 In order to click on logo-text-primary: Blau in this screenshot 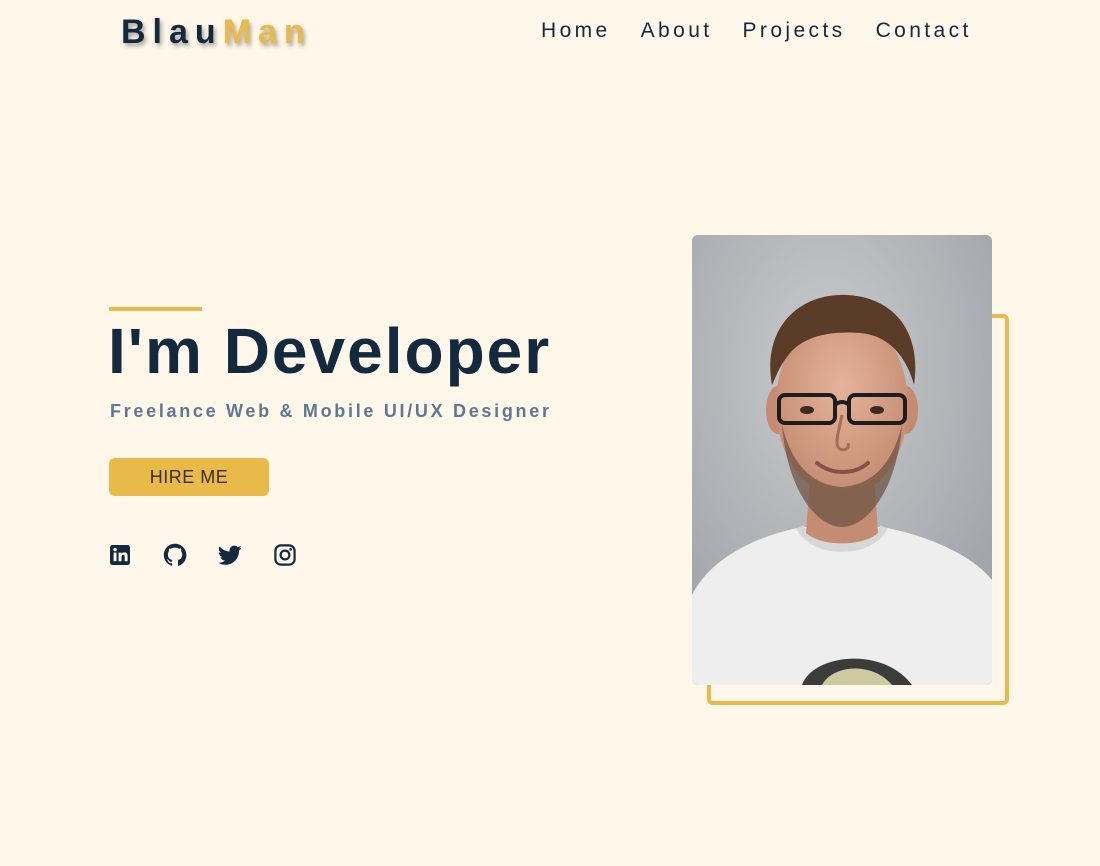, I will do `click(172, 32)`.